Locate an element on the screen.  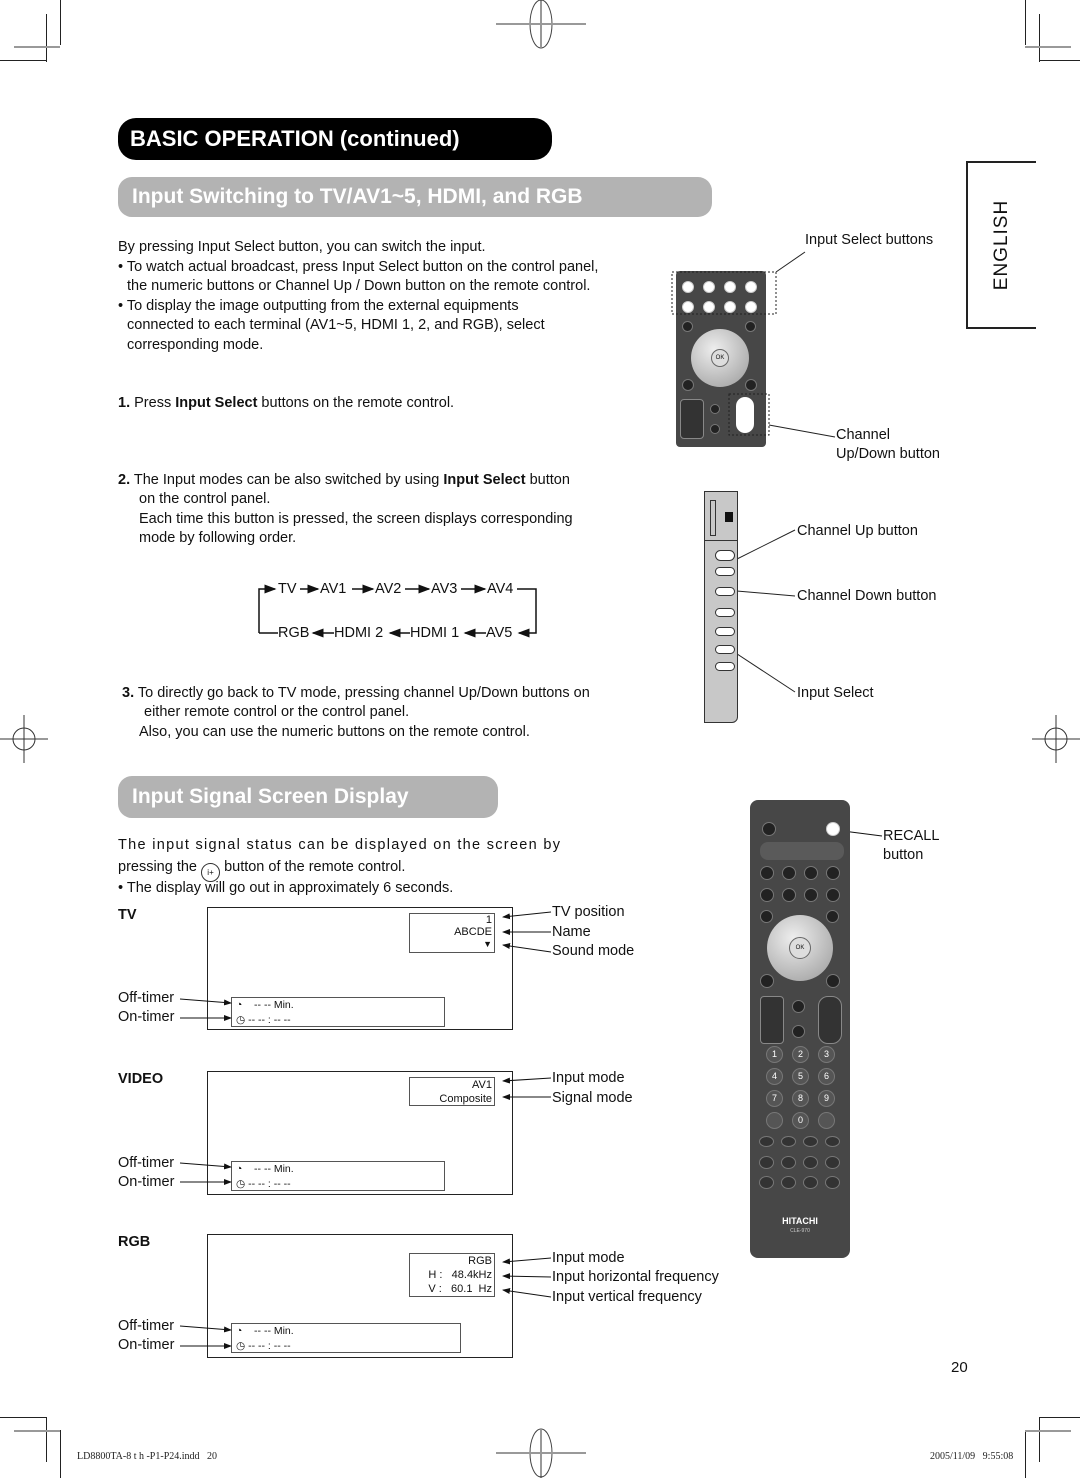
channel-rocker is located at coordinates (830, 1020).